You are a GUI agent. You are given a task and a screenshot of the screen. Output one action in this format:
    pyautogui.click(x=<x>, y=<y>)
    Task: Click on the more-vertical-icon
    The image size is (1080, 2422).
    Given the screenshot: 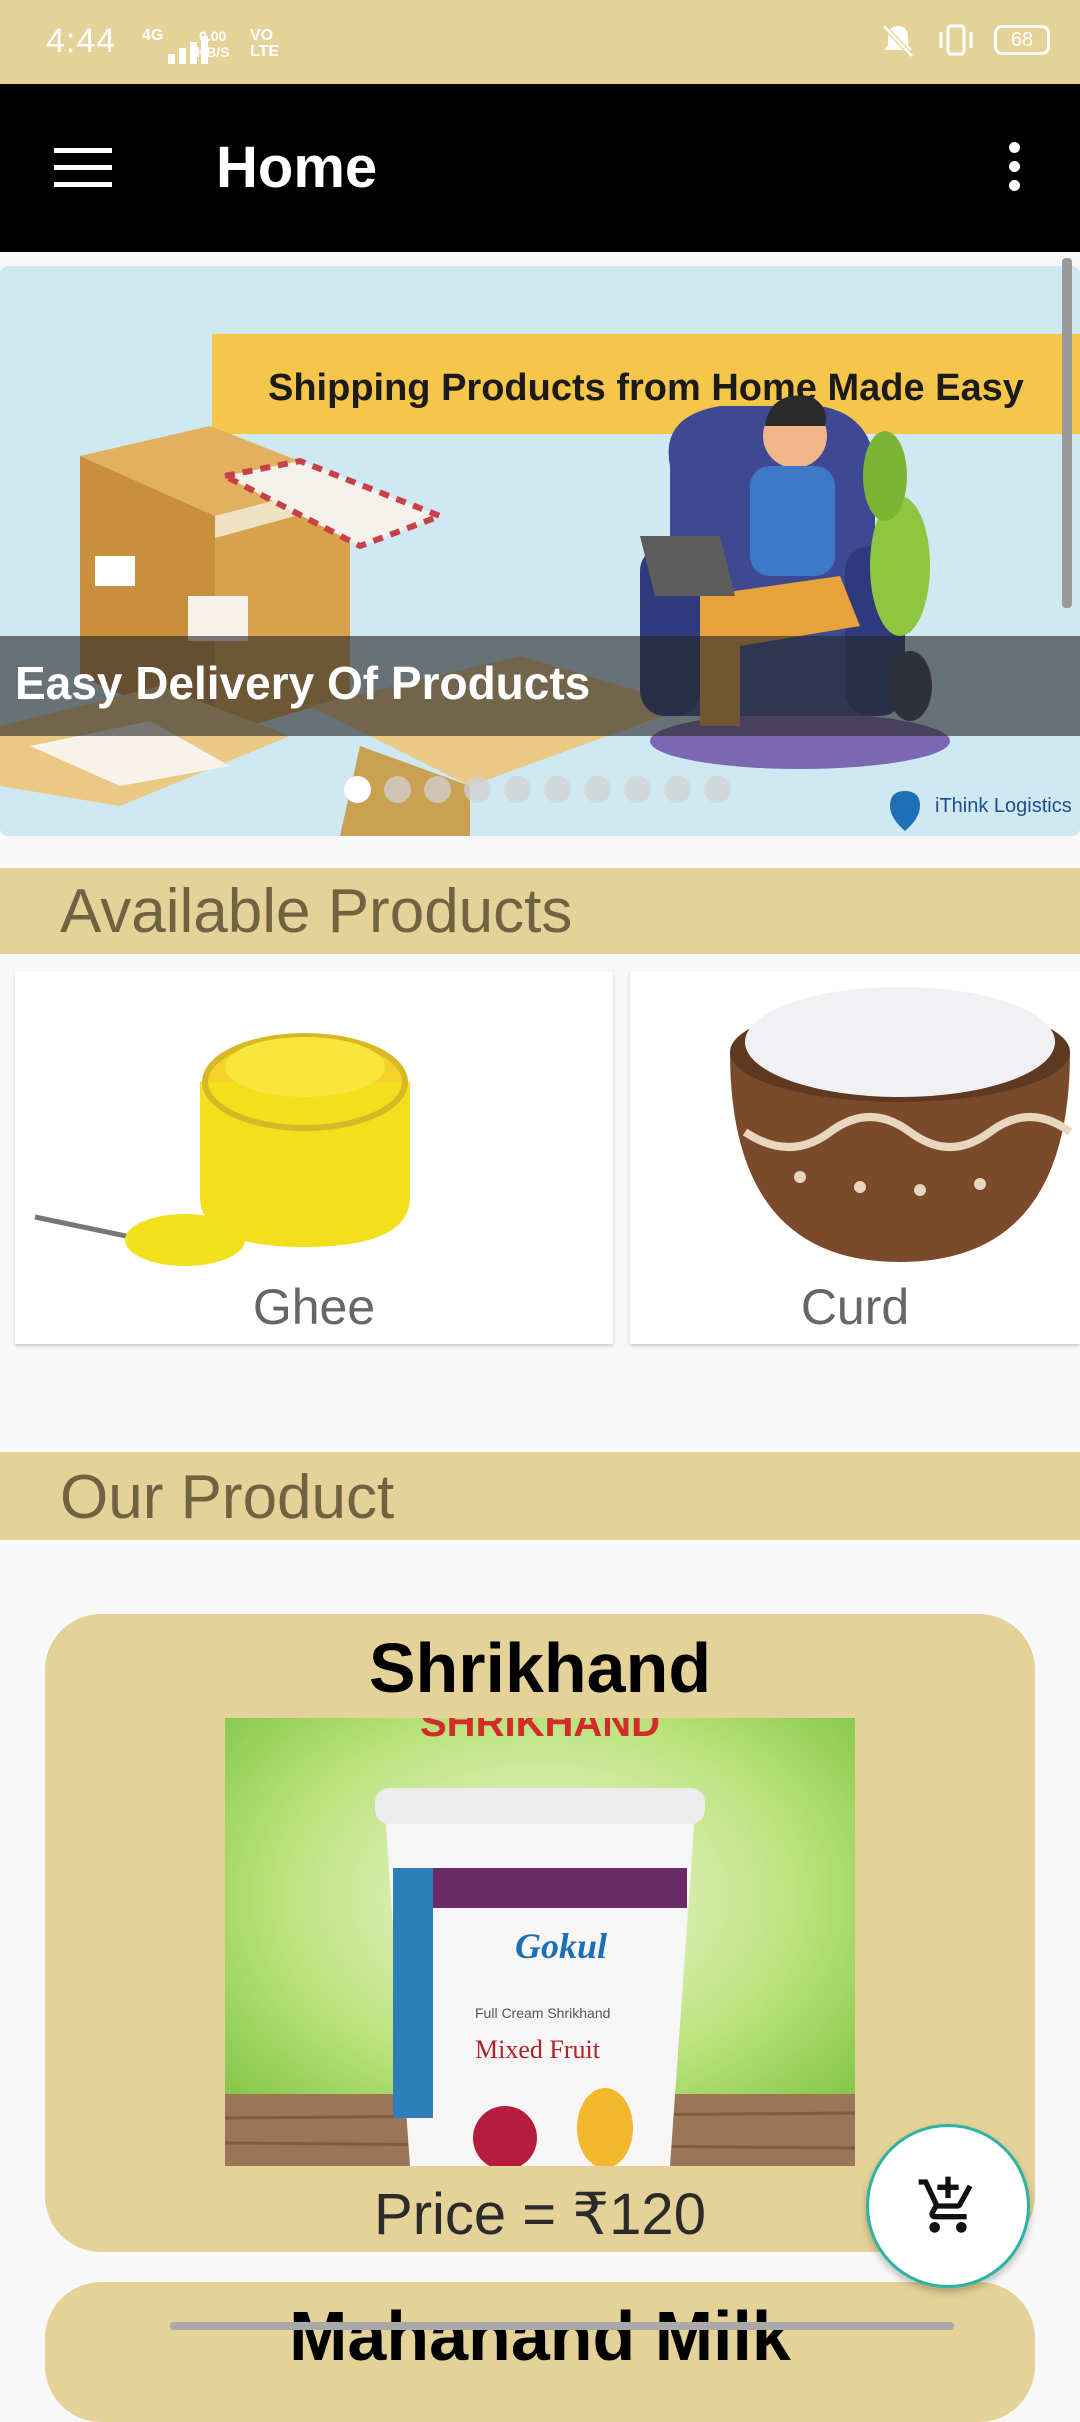 What is the action you would take?
    pyautogui.click(x=1014, y=170)
    